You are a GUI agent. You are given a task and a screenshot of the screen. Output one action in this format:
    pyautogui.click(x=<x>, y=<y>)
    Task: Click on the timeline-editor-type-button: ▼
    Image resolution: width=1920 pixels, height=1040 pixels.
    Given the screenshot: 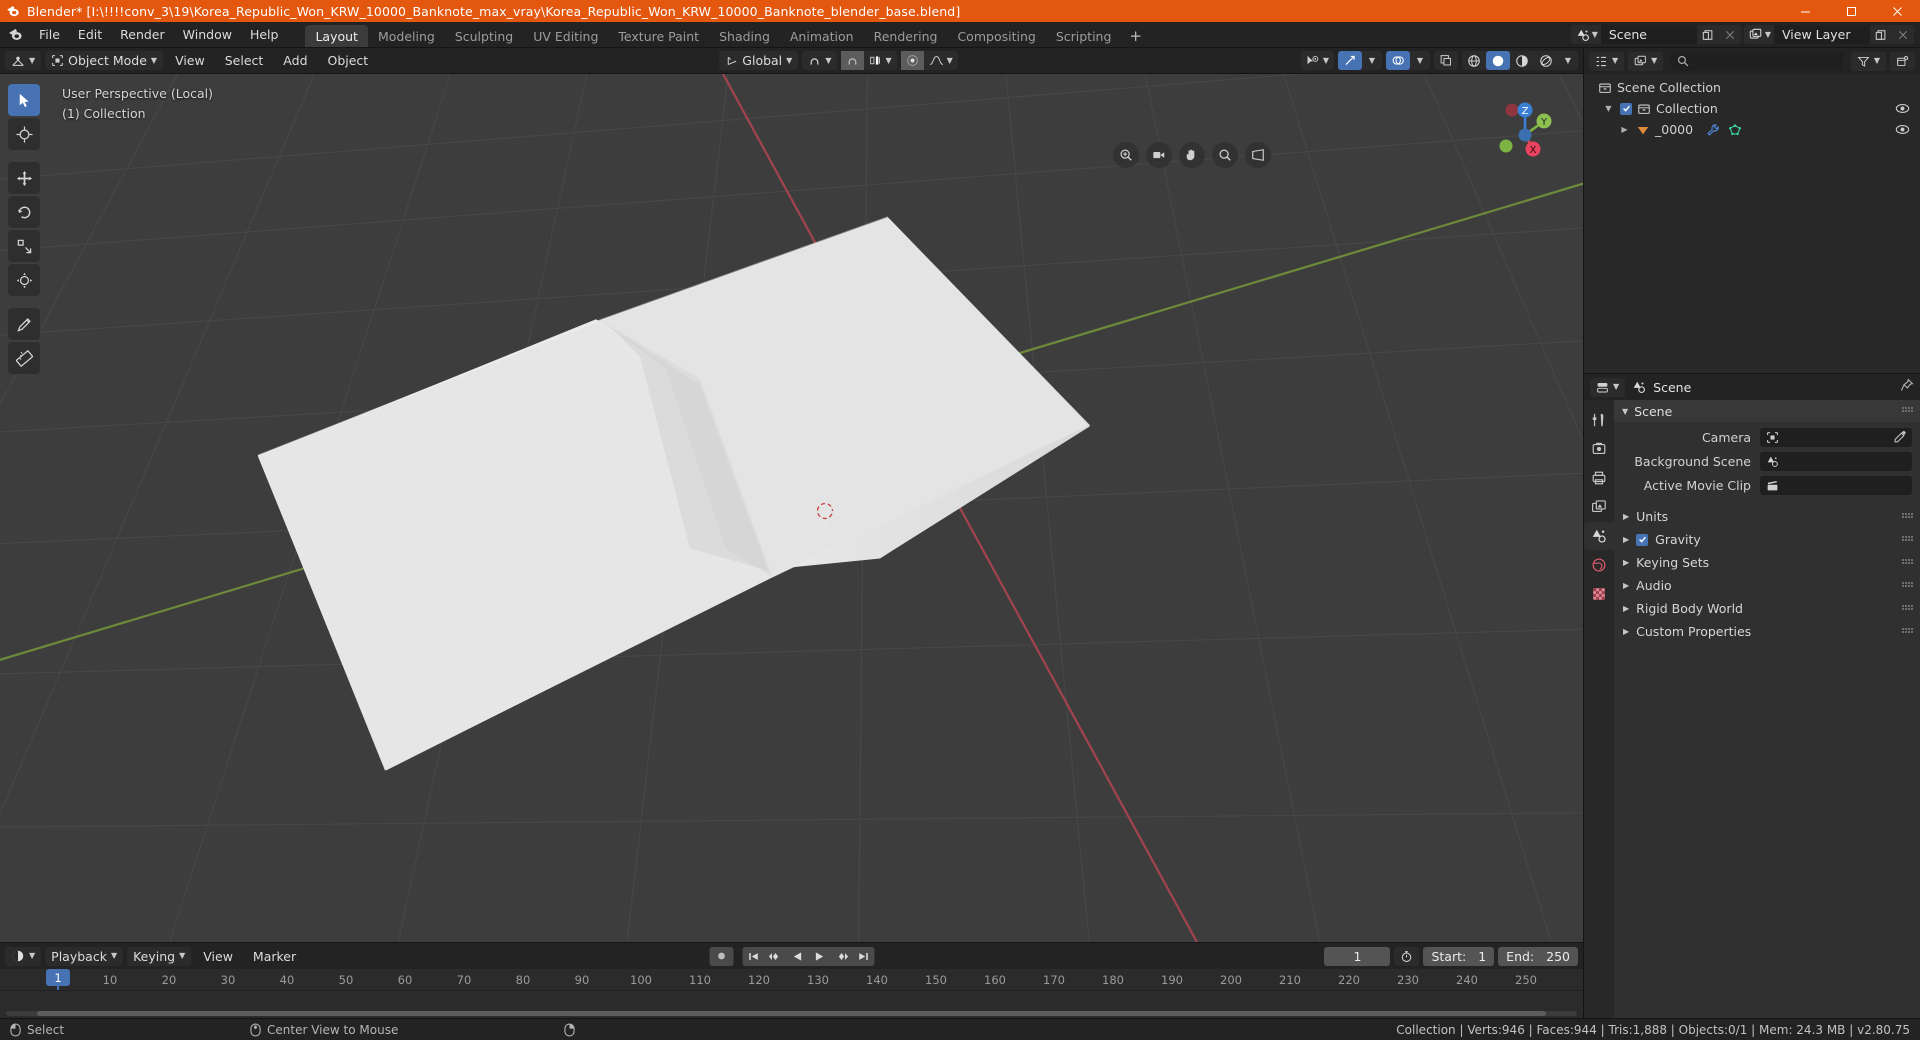 What is the action you would take?
    pyautogui.click(x=23, y=956)
    